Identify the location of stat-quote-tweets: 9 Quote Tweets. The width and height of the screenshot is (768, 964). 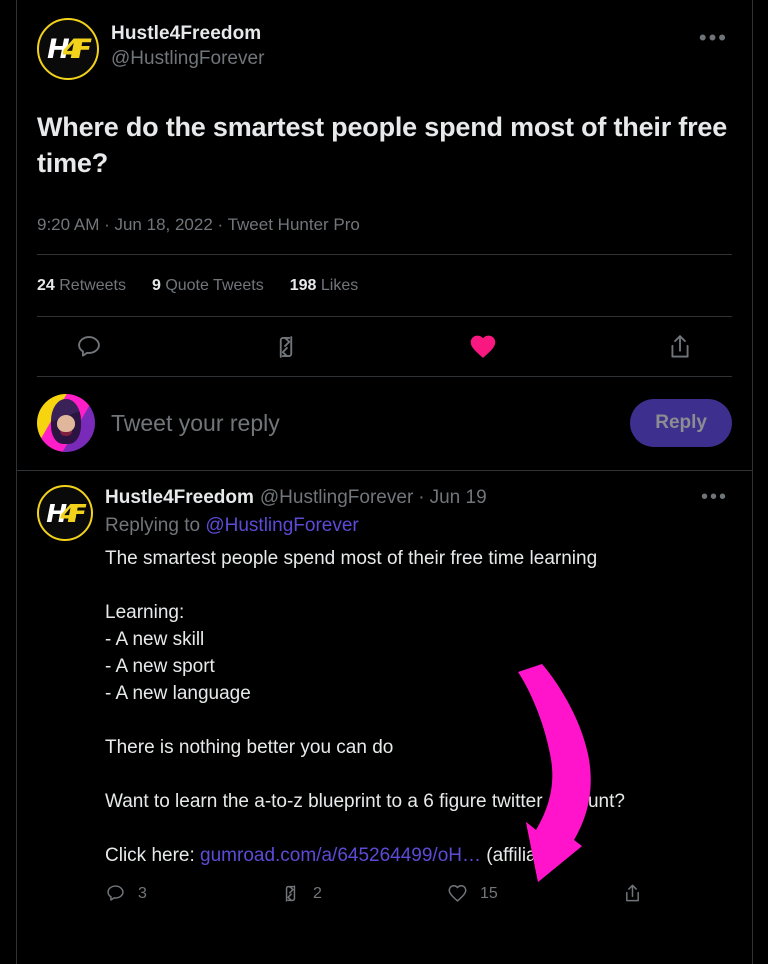
(208, 286).